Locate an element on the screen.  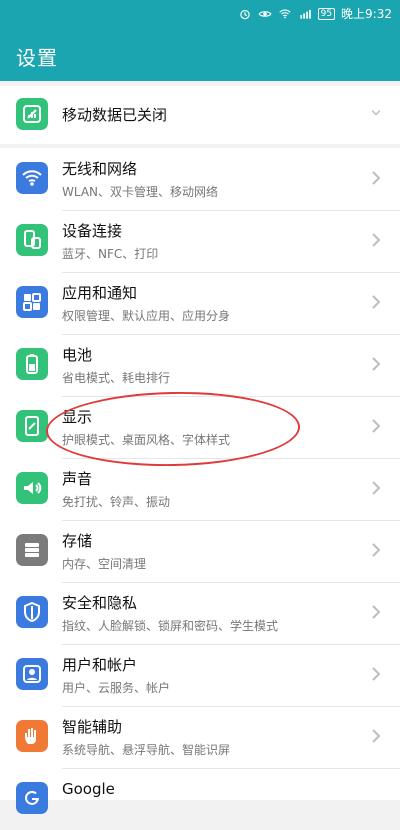
settings-item-title: 存储 is located at coordinates (77, 541).